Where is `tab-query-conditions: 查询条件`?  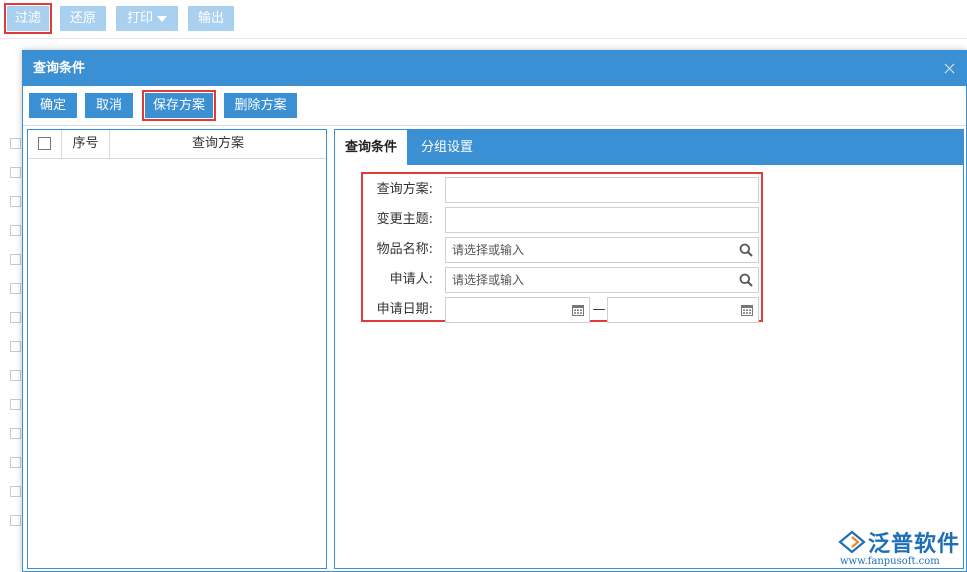 tab-query-conditions: 查询条件 is located at coordinates (371, 147).